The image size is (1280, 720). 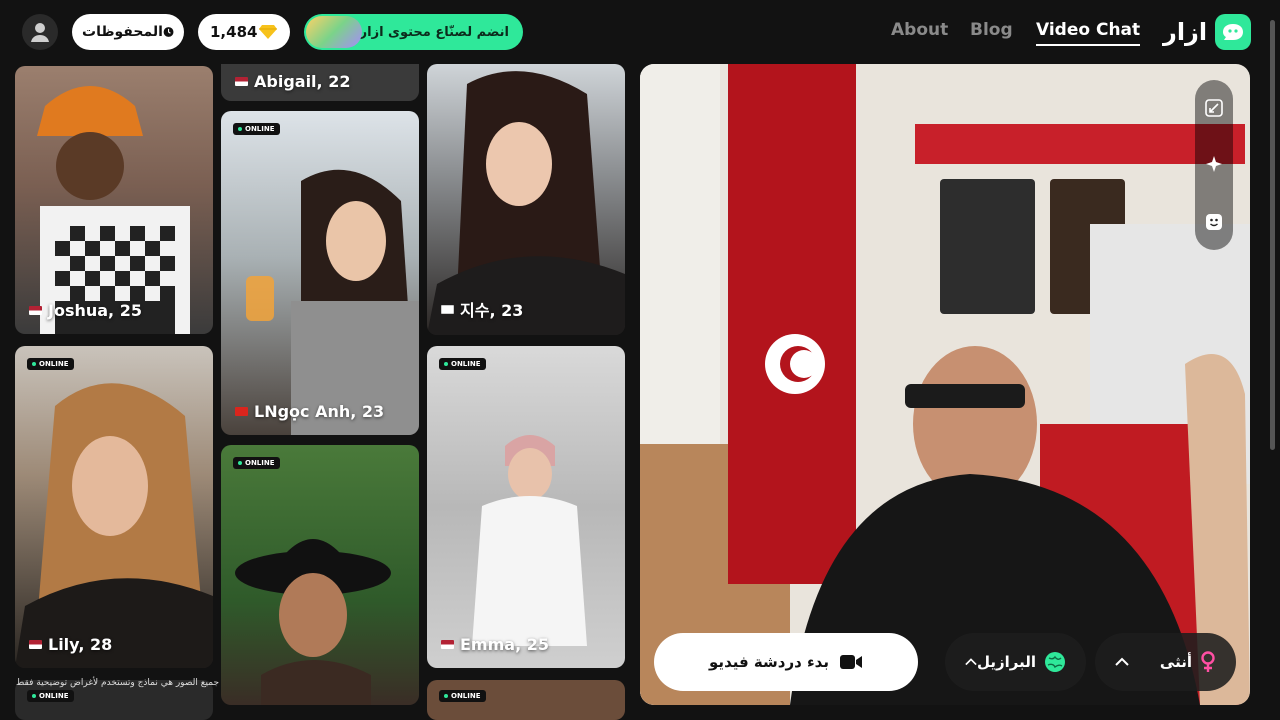 I want to click on sparkle-icon, so click(x=1214, y=165).